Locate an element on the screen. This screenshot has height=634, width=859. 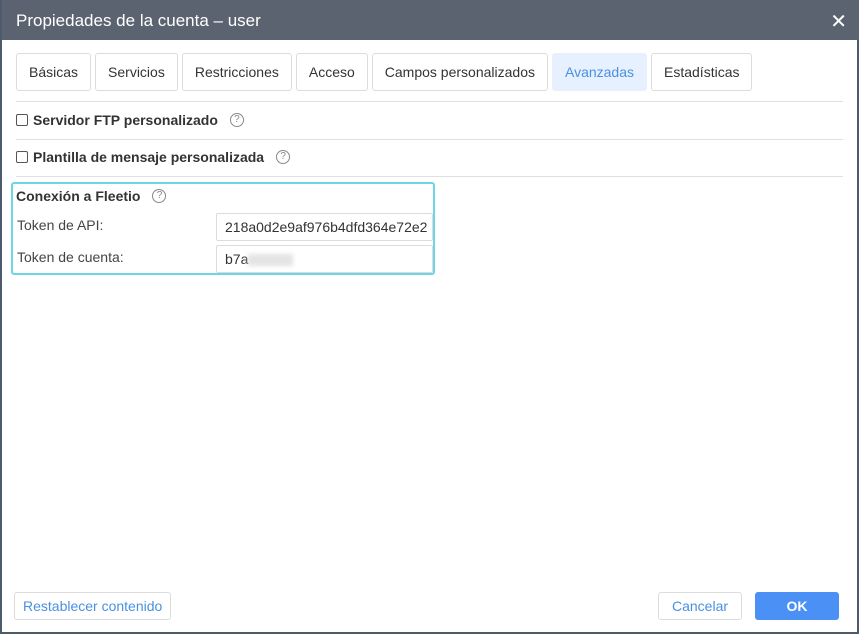
template-option: Plantilla de mensaje personalizada? is located at coordinates (153, 157).